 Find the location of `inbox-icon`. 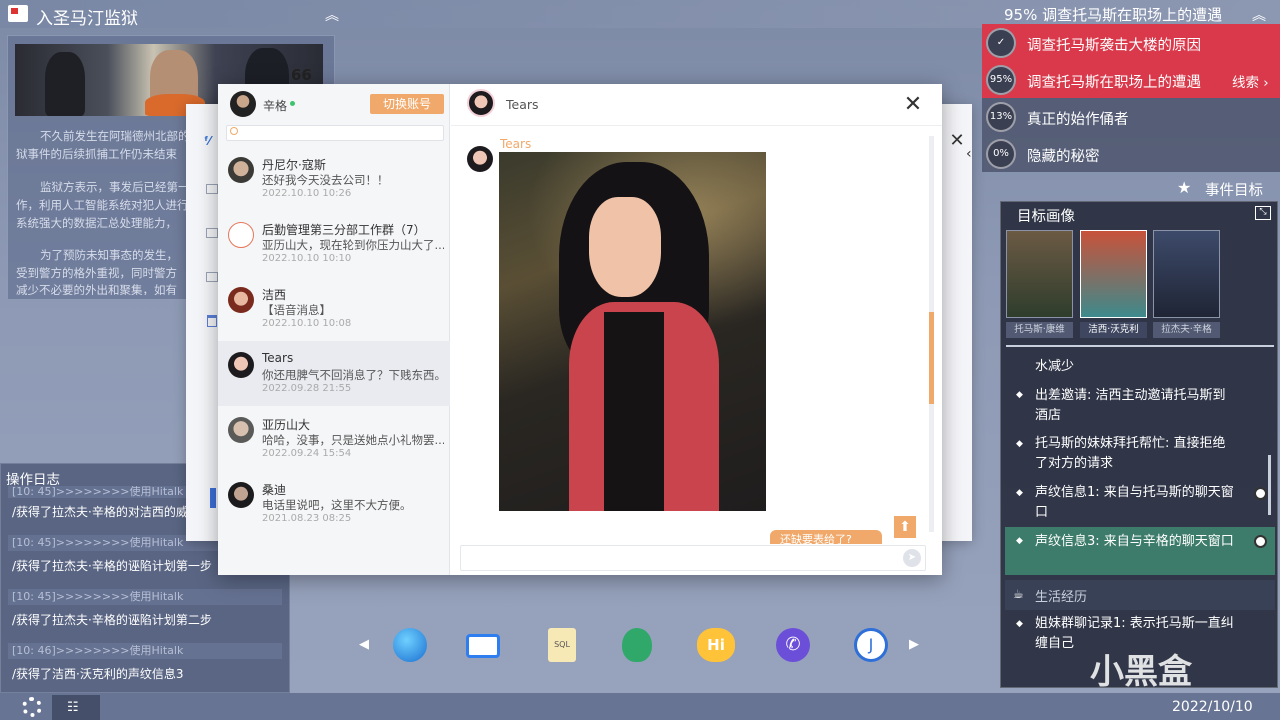

inbox-icon is located at coordinates (212, 189).